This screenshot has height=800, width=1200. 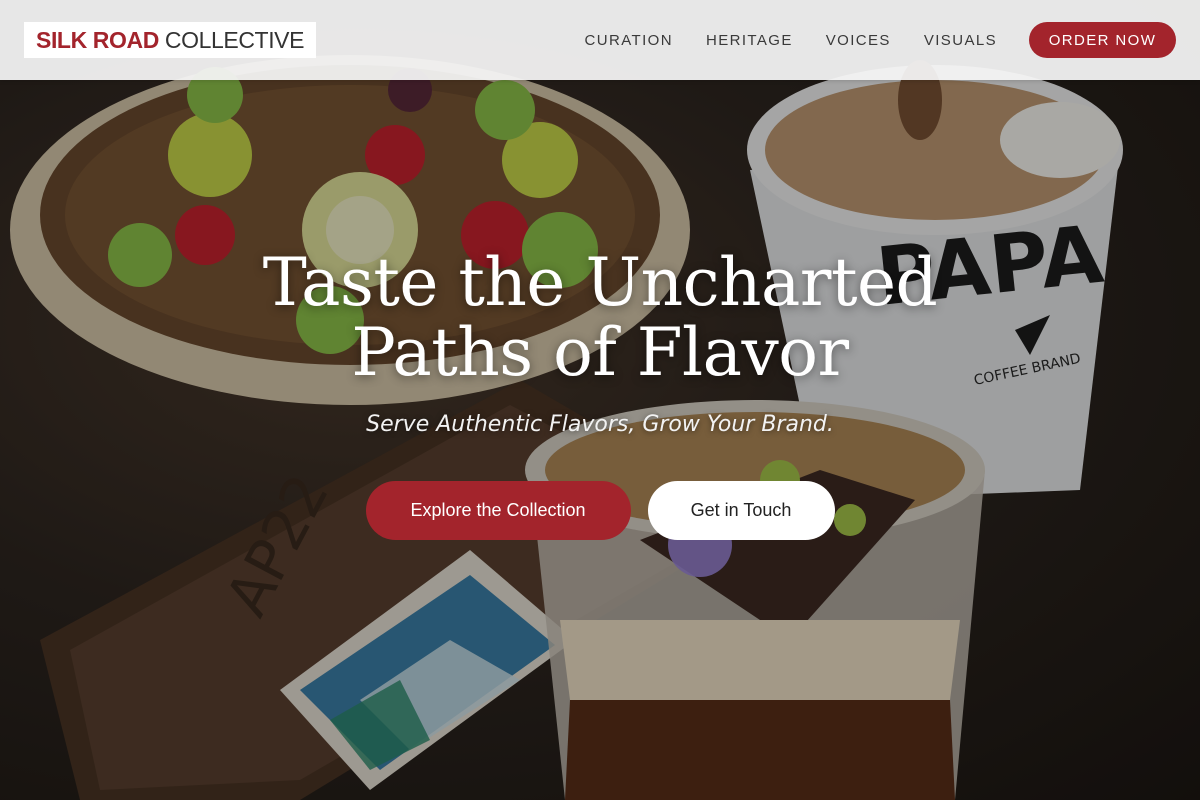 I want to click on headline-line-2: Paths of Flavor, so click(x=600, y=352).